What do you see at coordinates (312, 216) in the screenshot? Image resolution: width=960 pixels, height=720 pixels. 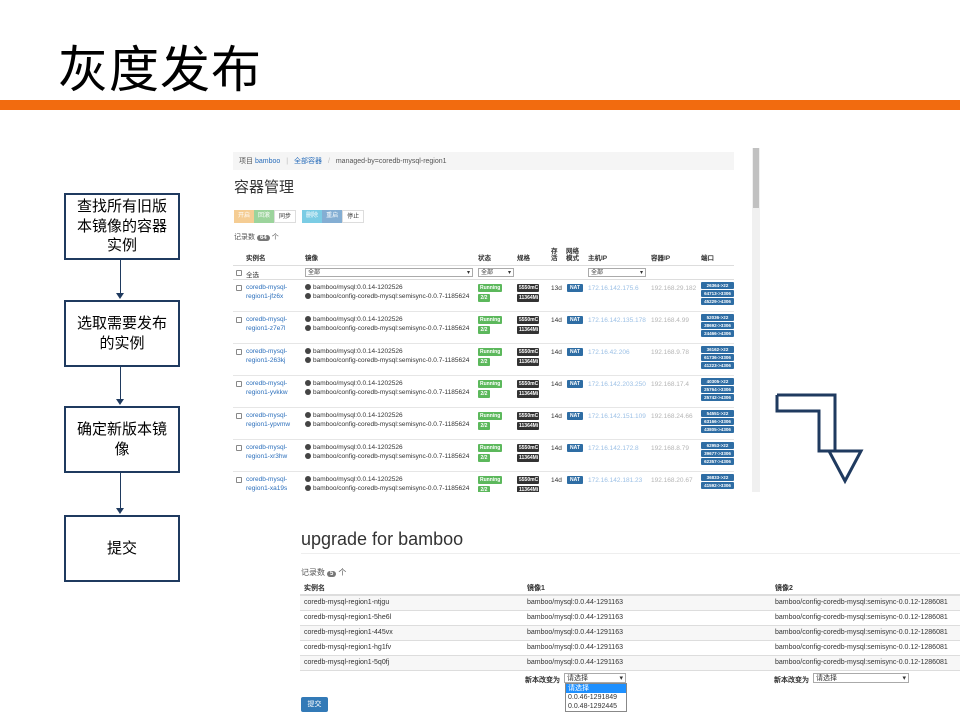 I see `delete-button: 删除` at bounding box center [312, 216].